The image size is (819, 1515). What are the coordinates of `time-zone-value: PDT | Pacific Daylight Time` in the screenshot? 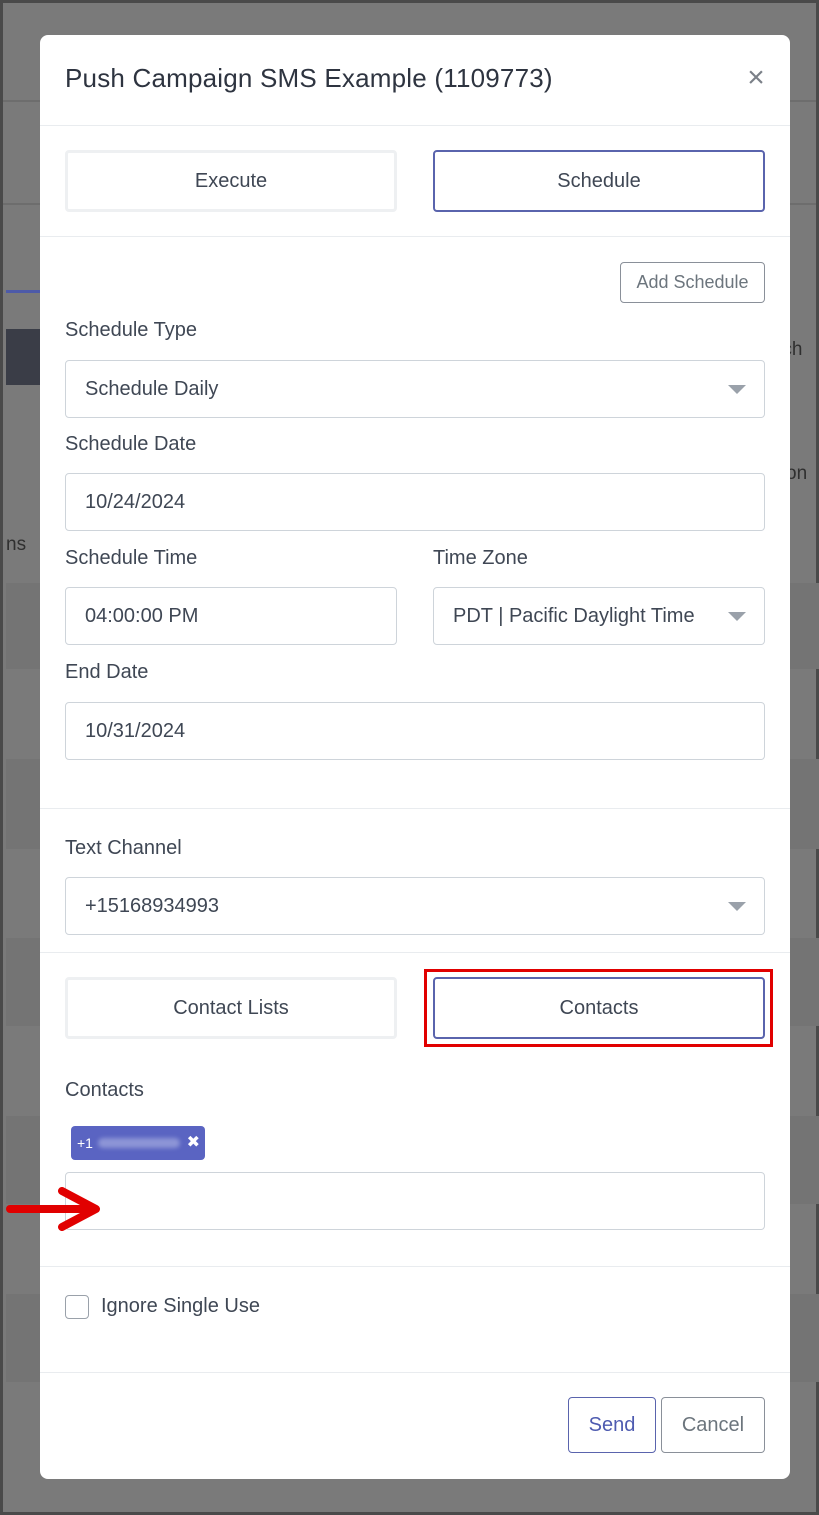 It's located at (574, 616).